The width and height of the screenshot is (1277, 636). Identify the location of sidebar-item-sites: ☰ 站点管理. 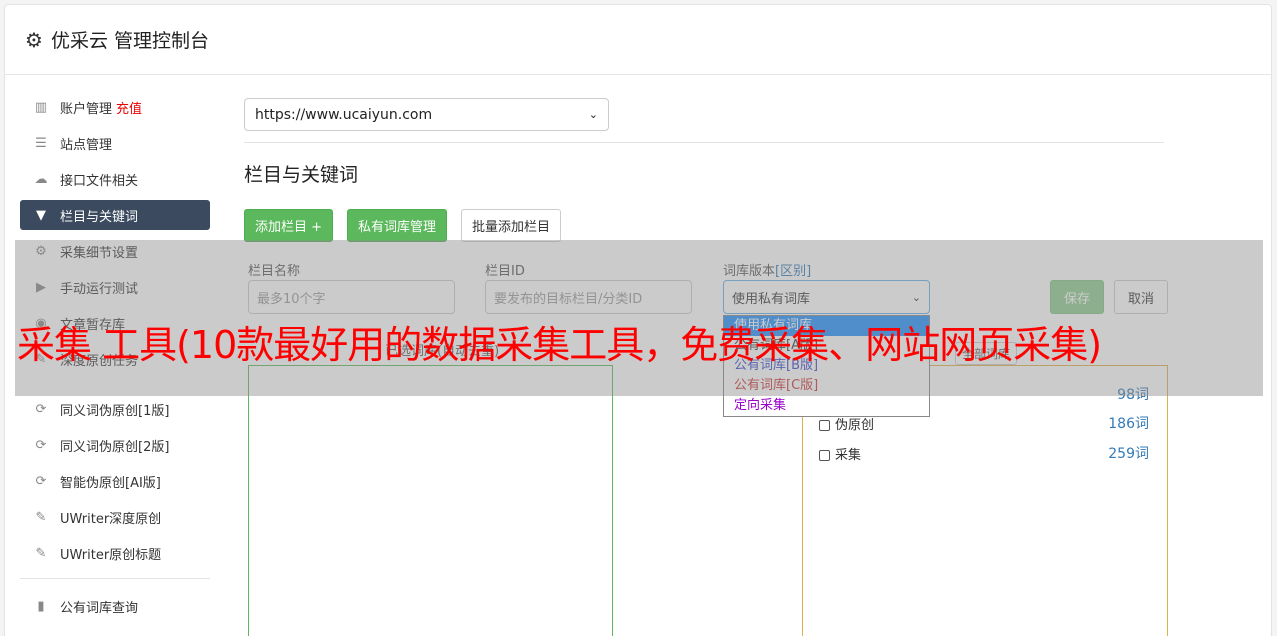
(115, 143).